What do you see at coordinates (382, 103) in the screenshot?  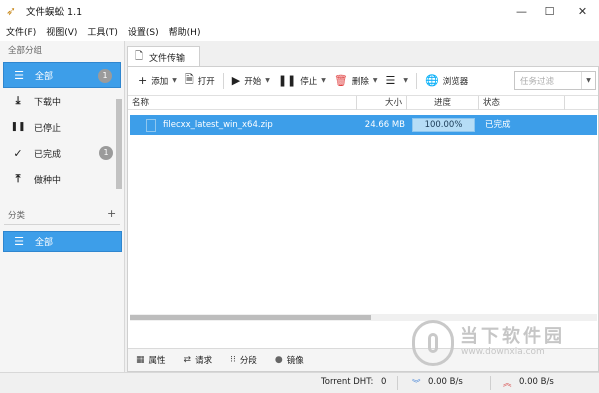 I see `column-size: 大小` at bounding box center [382, 103].